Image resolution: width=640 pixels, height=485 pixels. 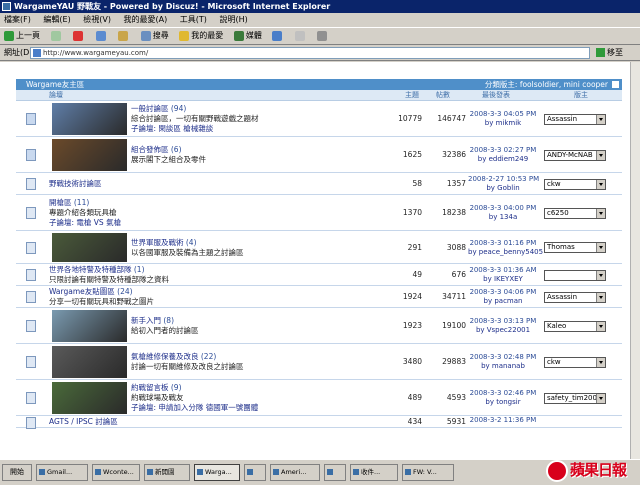 What do you see at coordinates (300, 36) in the screenshot?
I see `mail-button` at bounding box center [300, 36].